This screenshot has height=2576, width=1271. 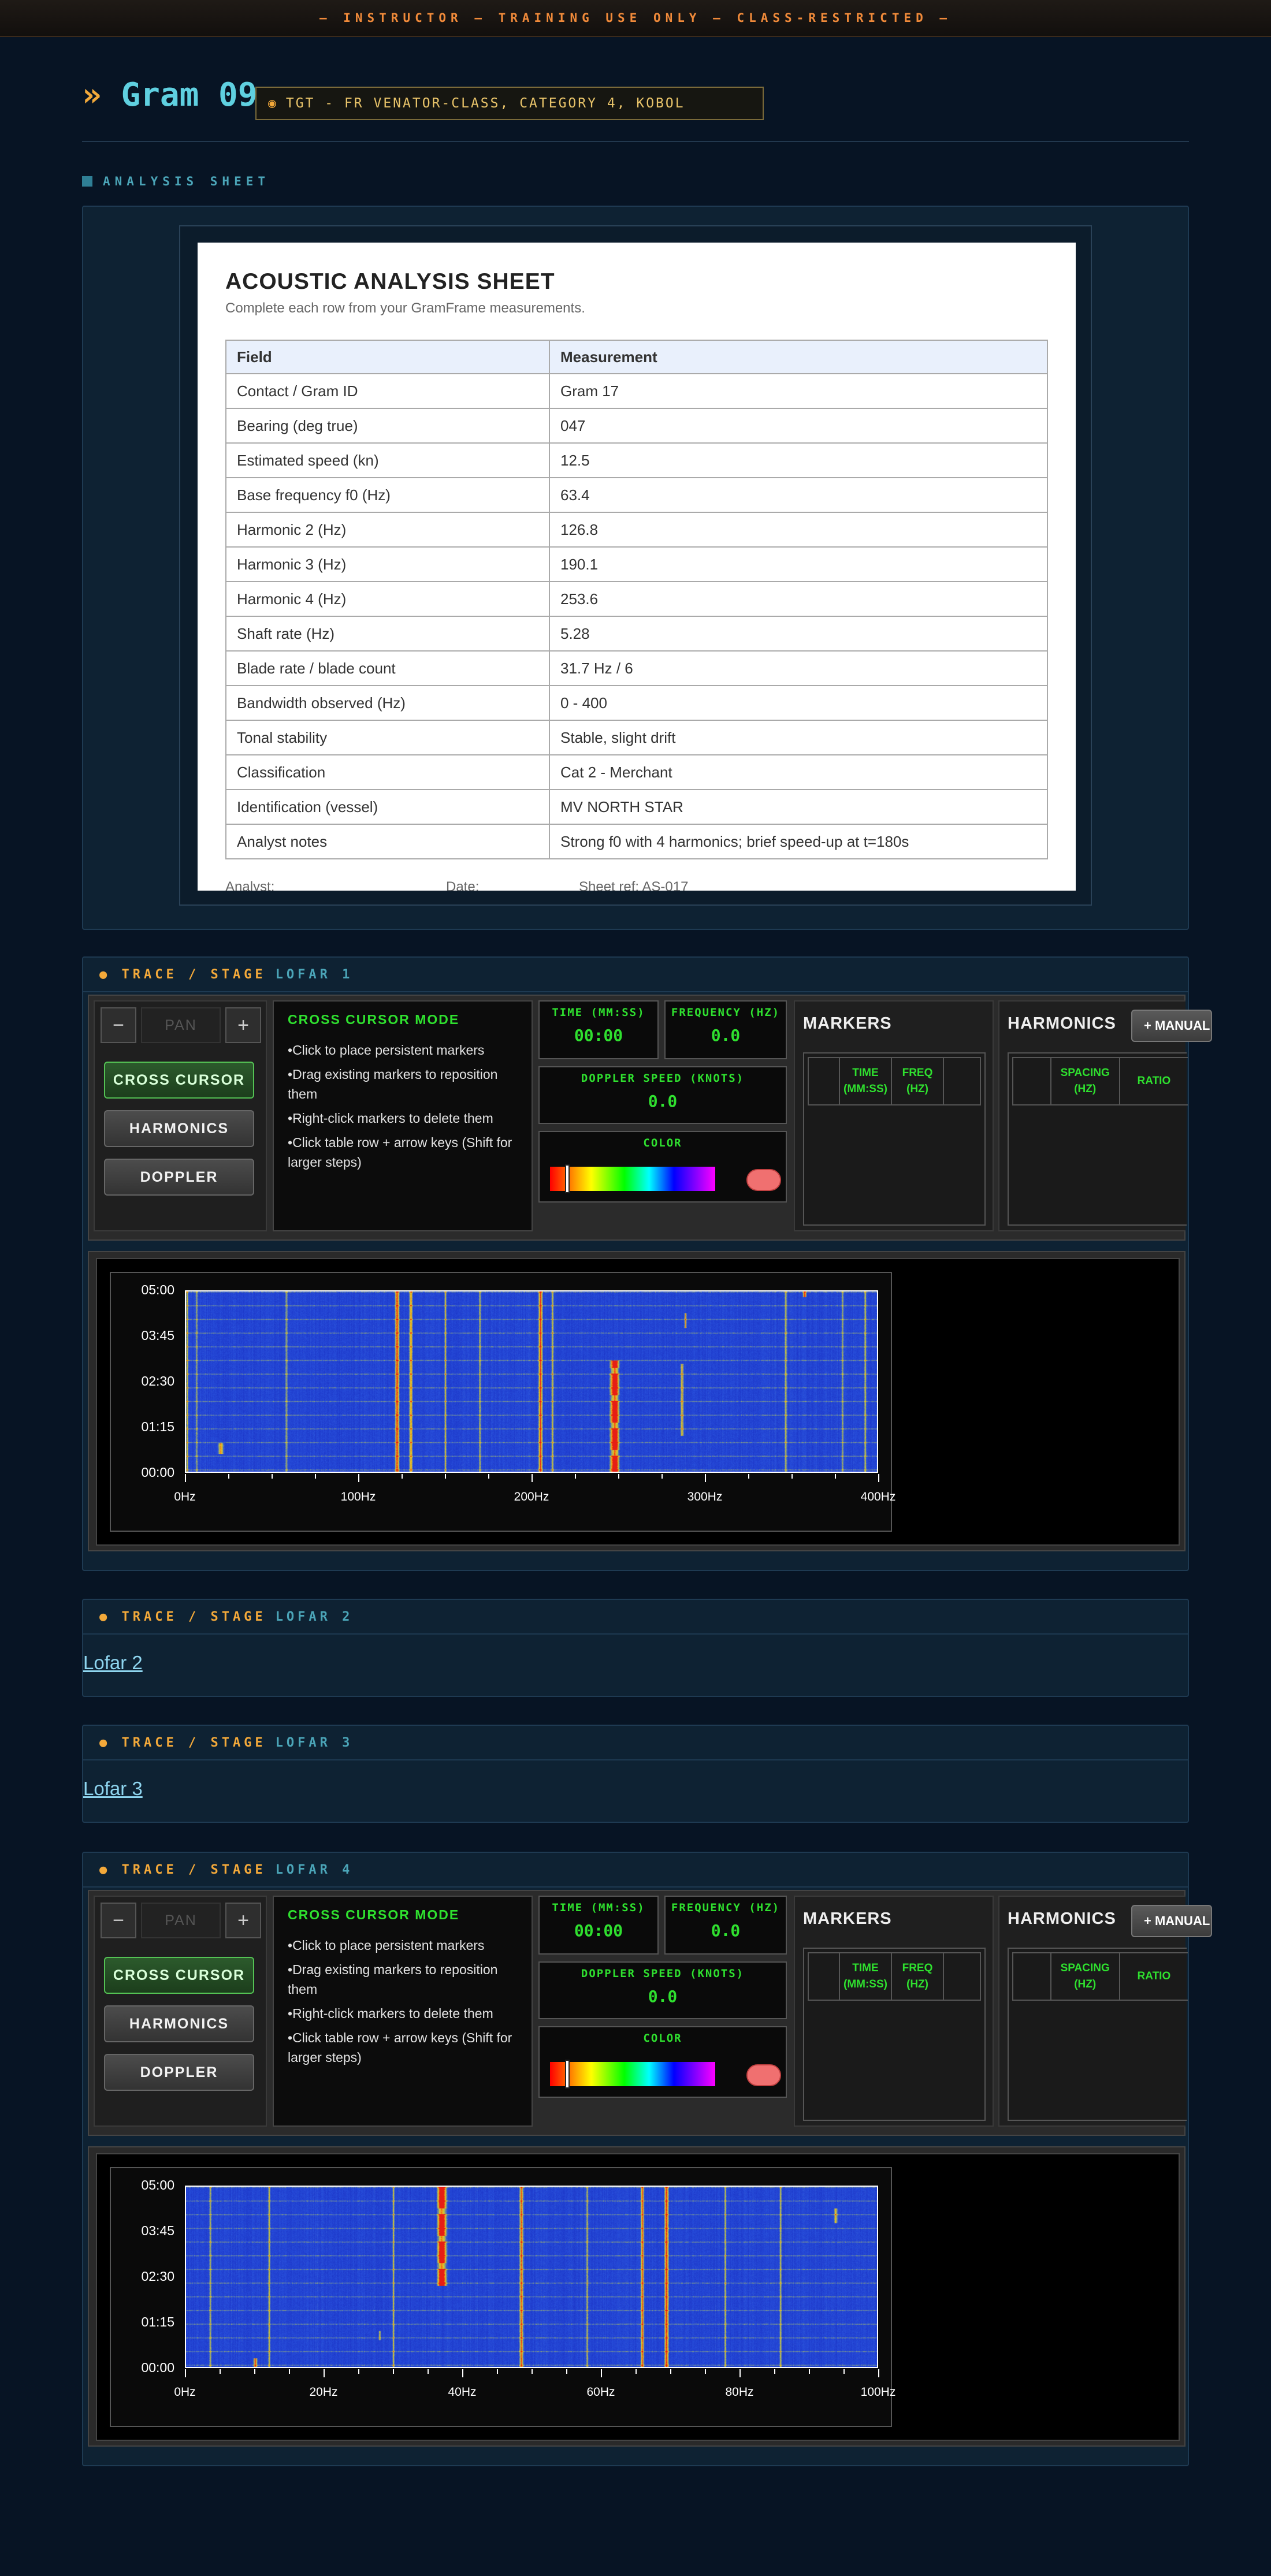 What do you see at coordinates (189, 95) in the screenshot?
I see `gram-title-text: Gram 09` at bounding box center [189, 95].